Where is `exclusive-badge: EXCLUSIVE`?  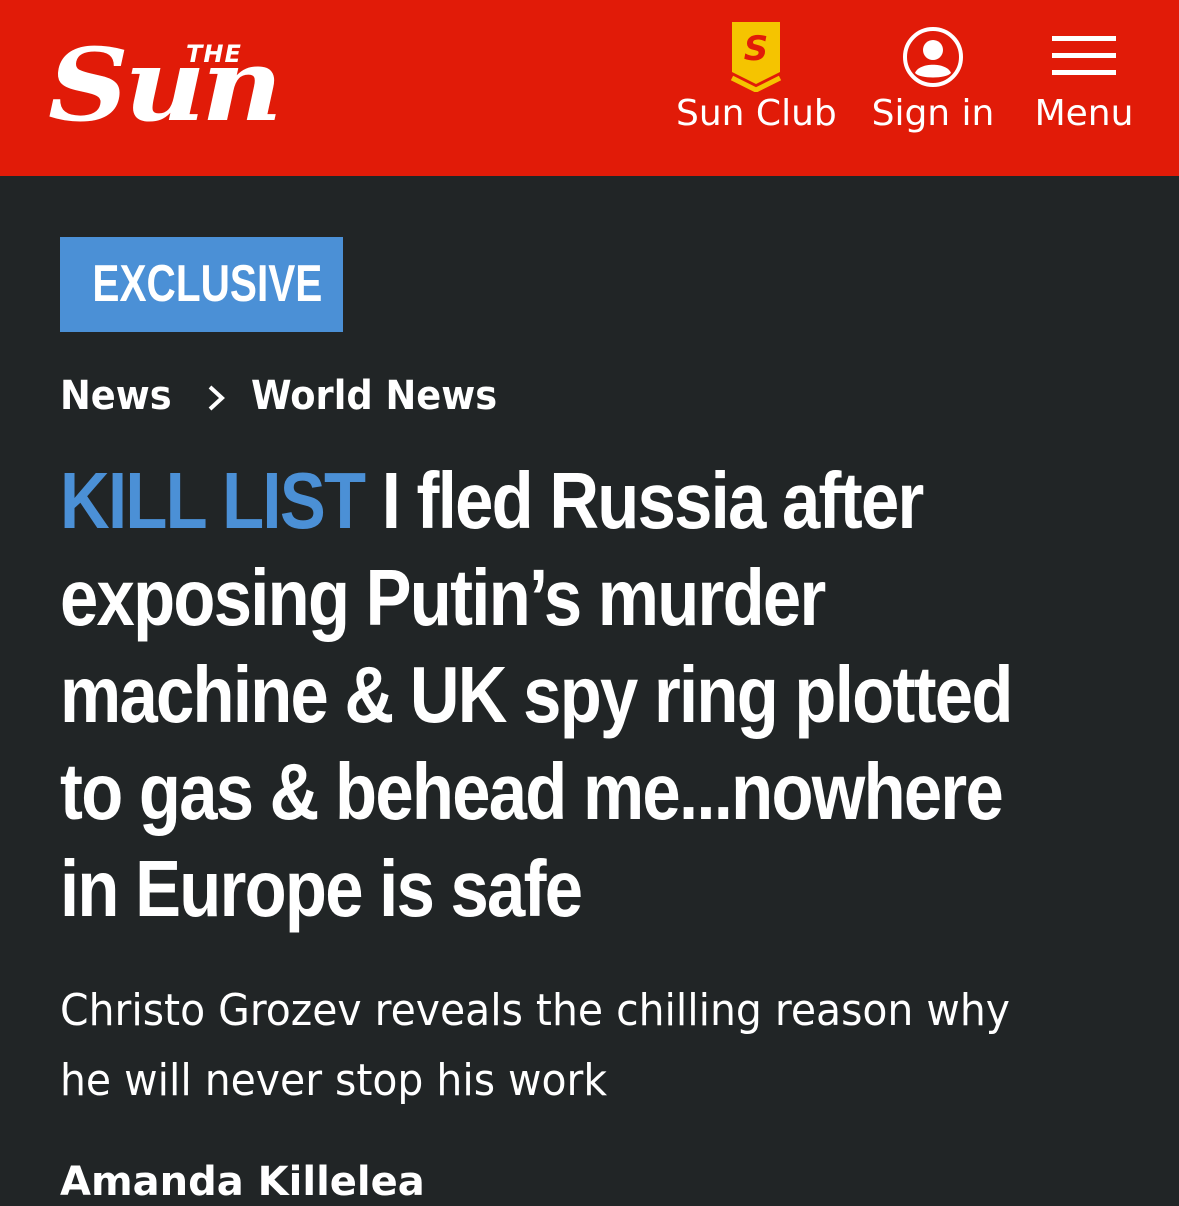
exclusive-badge: EXCLUSIVE is located at coordinates (201, 284).